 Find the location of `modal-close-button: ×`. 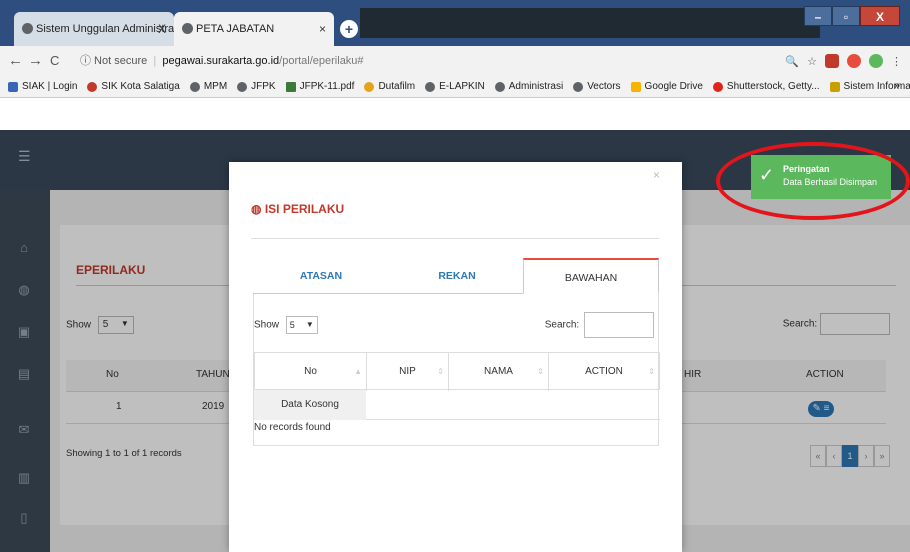

modal-close-button: × is located at coordinates (656, 175).